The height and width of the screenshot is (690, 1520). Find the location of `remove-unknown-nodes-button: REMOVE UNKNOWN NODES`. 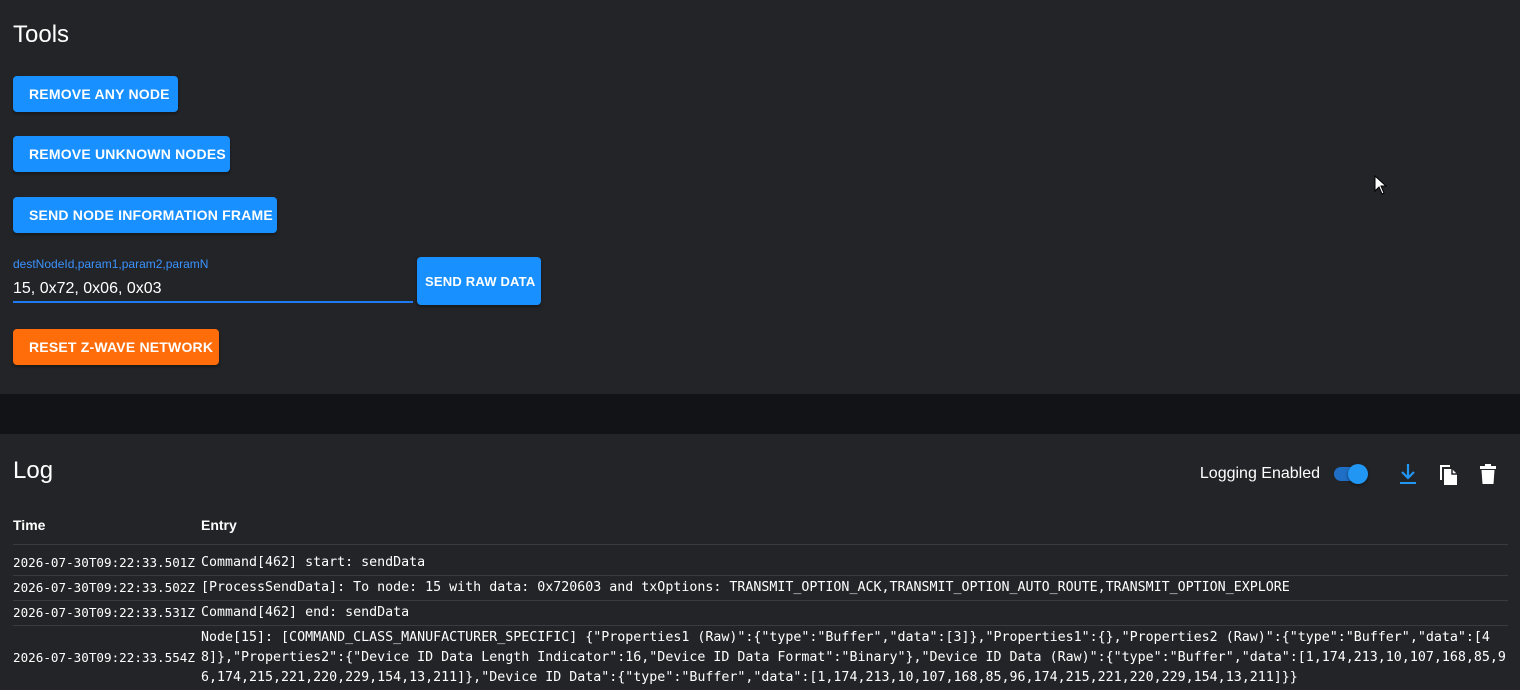

remove-unknown-nodes-button: REMOVE UNKNOWN NODES is located at coordinates (121, 154).